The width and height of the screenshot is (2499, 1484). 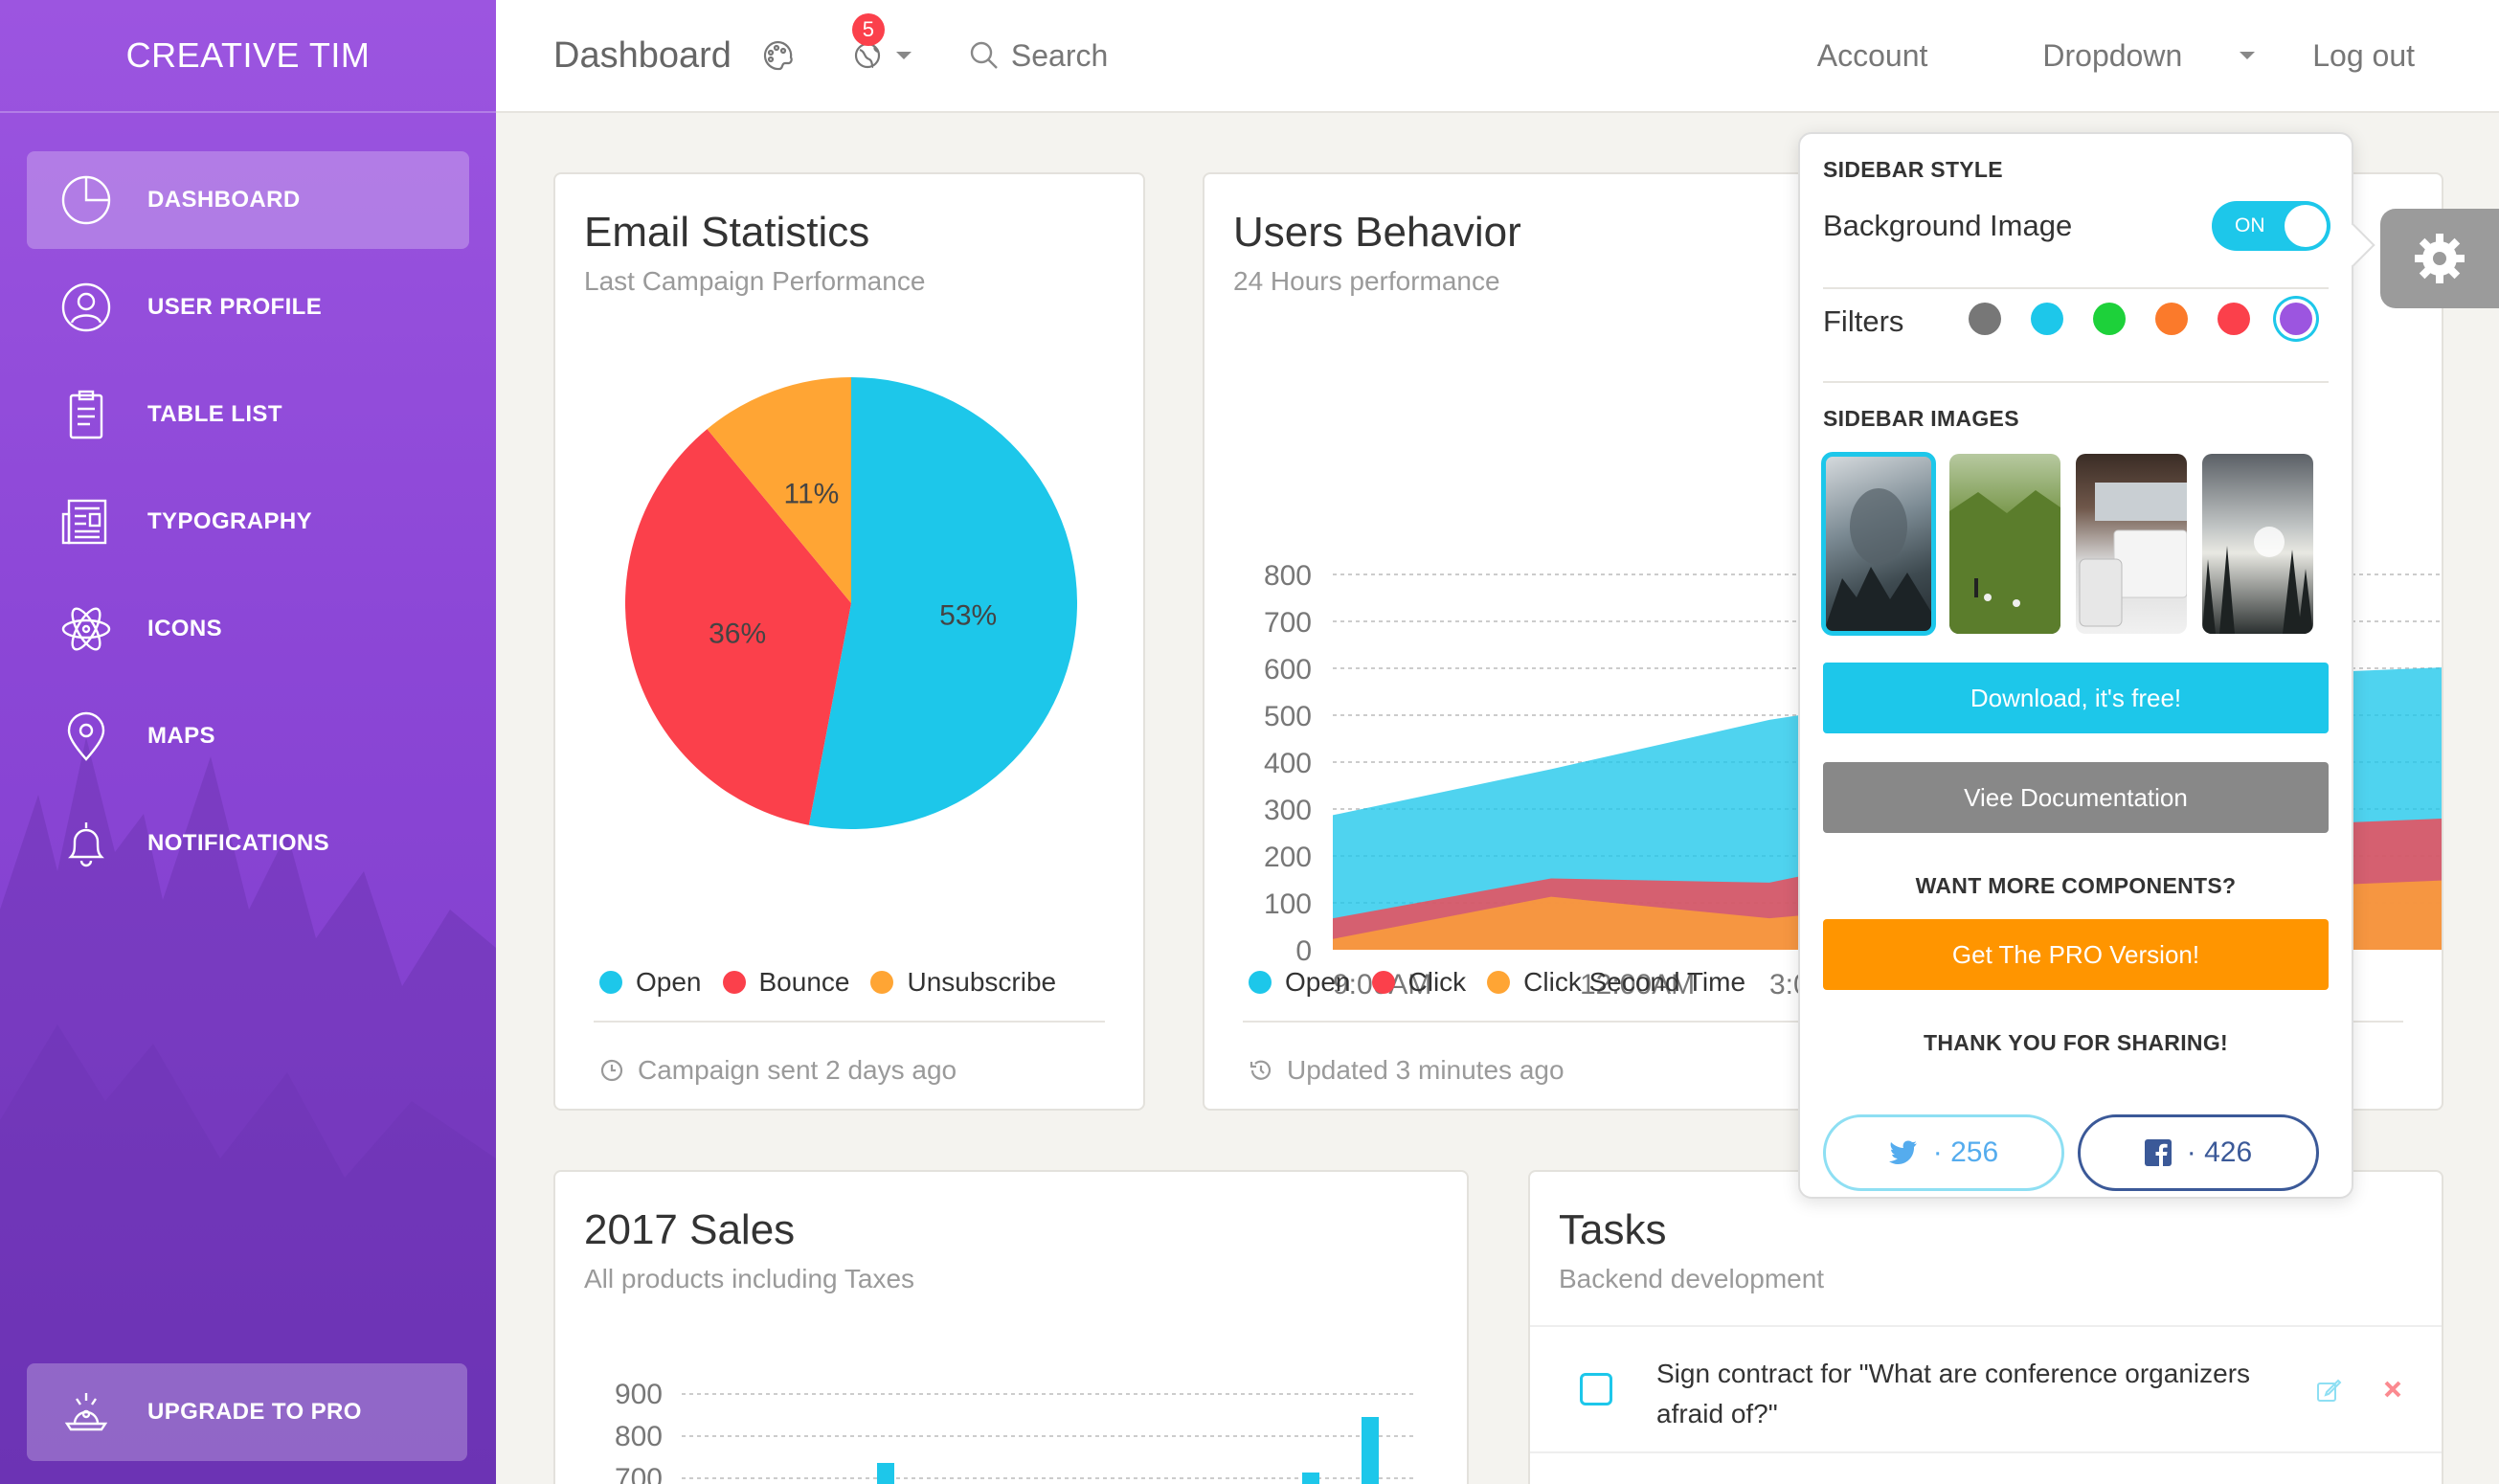 What do you see at coordinates (2004, 562) in the screenshot?
I see `meadow-picture` at bounding box center [2004, 562].